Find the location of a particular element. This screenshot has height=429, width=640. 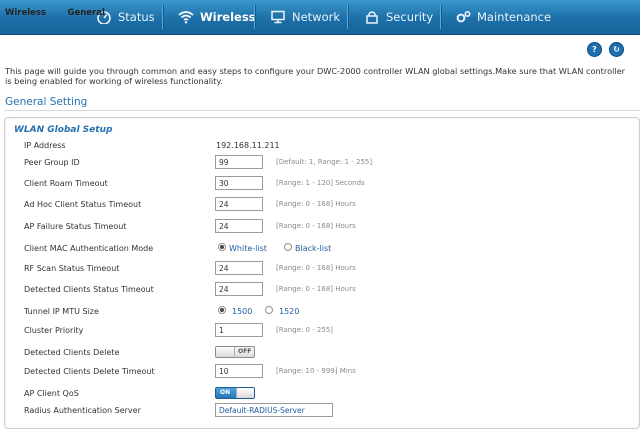

adhoc-timeout-label: Ad Hoc Client Status Timeout is located at coordinates (83, 204).